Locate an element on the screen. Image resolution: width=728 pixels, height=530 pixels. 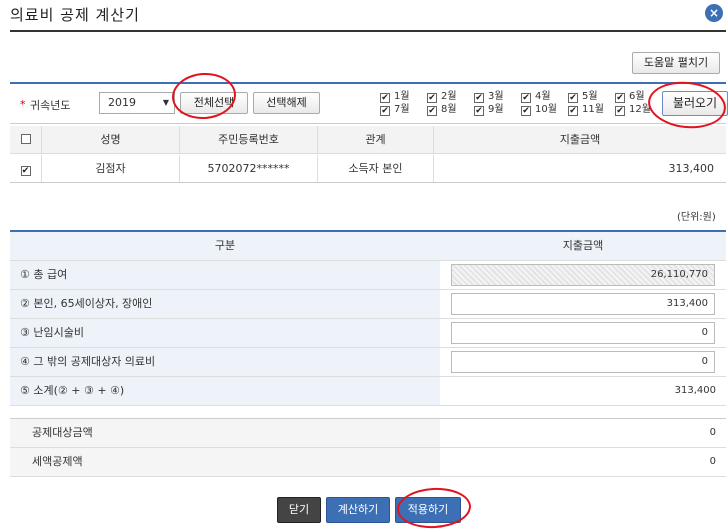
infertility-input: 0 is located at coordinates (583, 333).